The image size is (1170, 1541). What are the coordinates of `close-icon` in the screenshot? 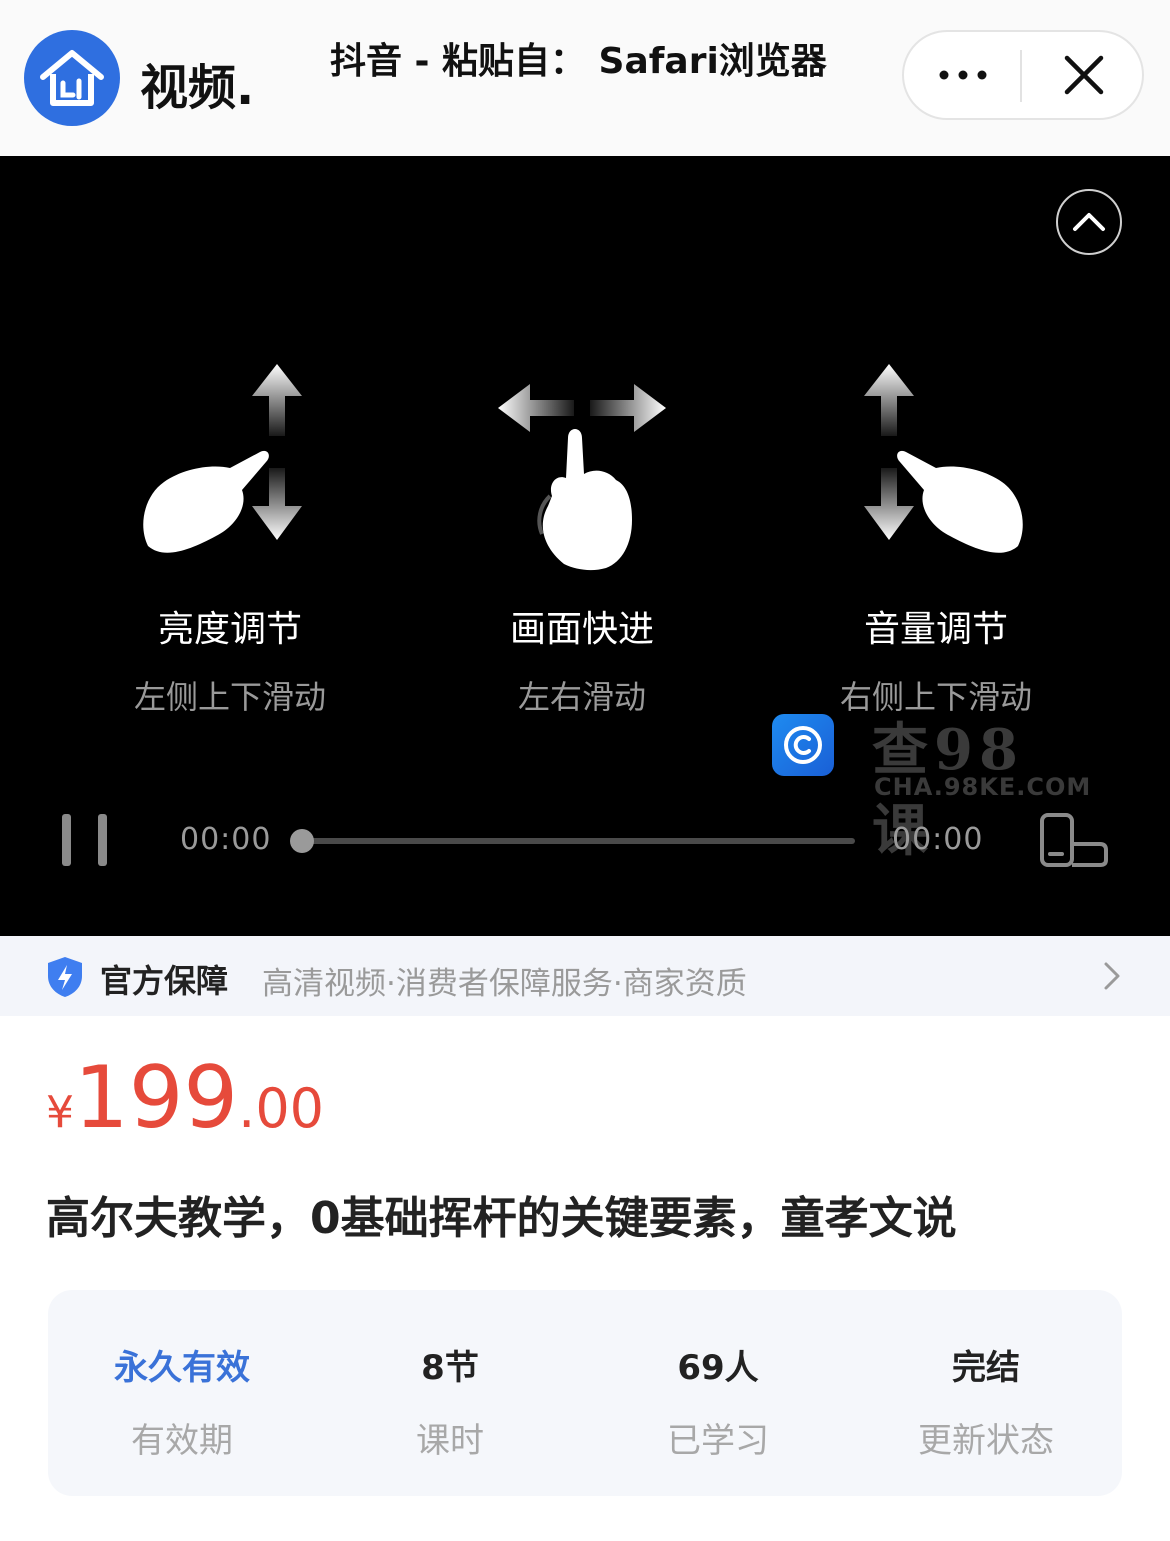 It's located at (1084, 75).